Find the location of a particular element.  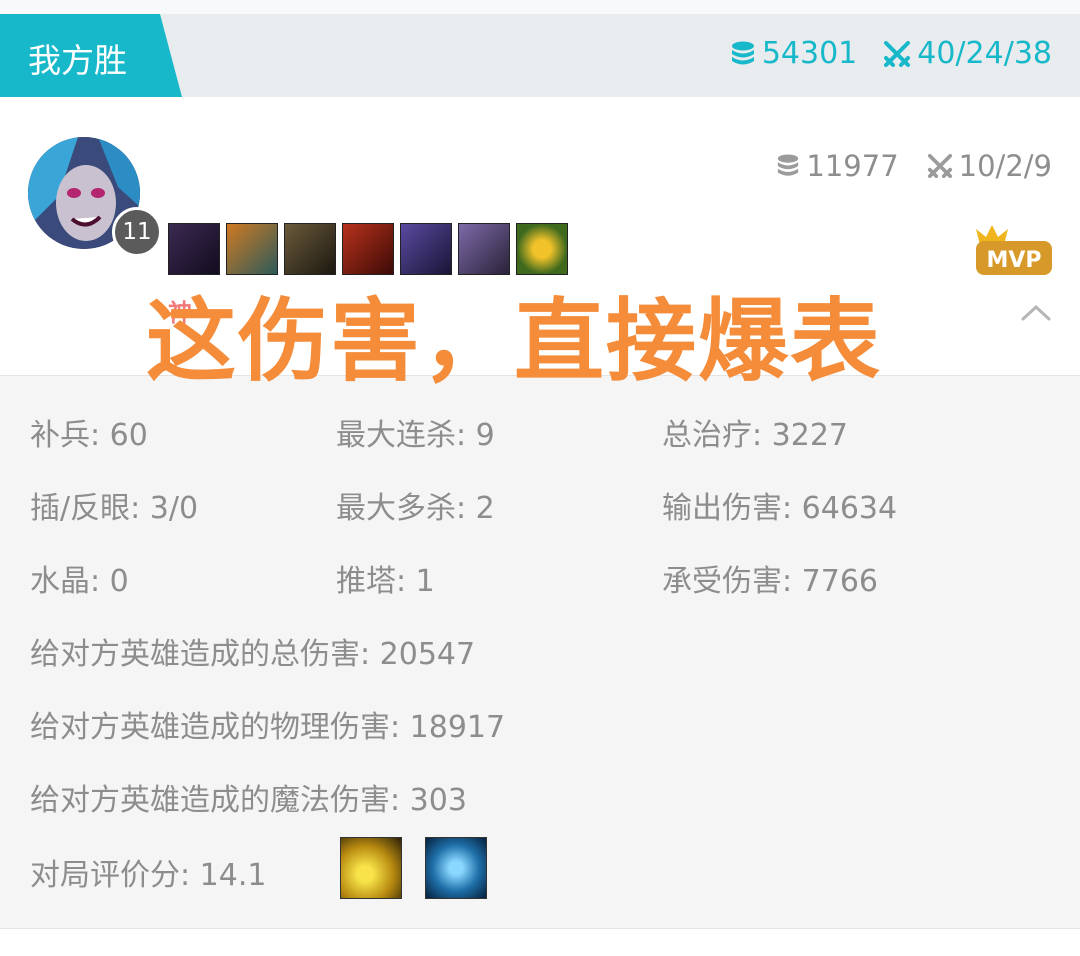

chevron-up-icon is located at coordinates (1036, 312).